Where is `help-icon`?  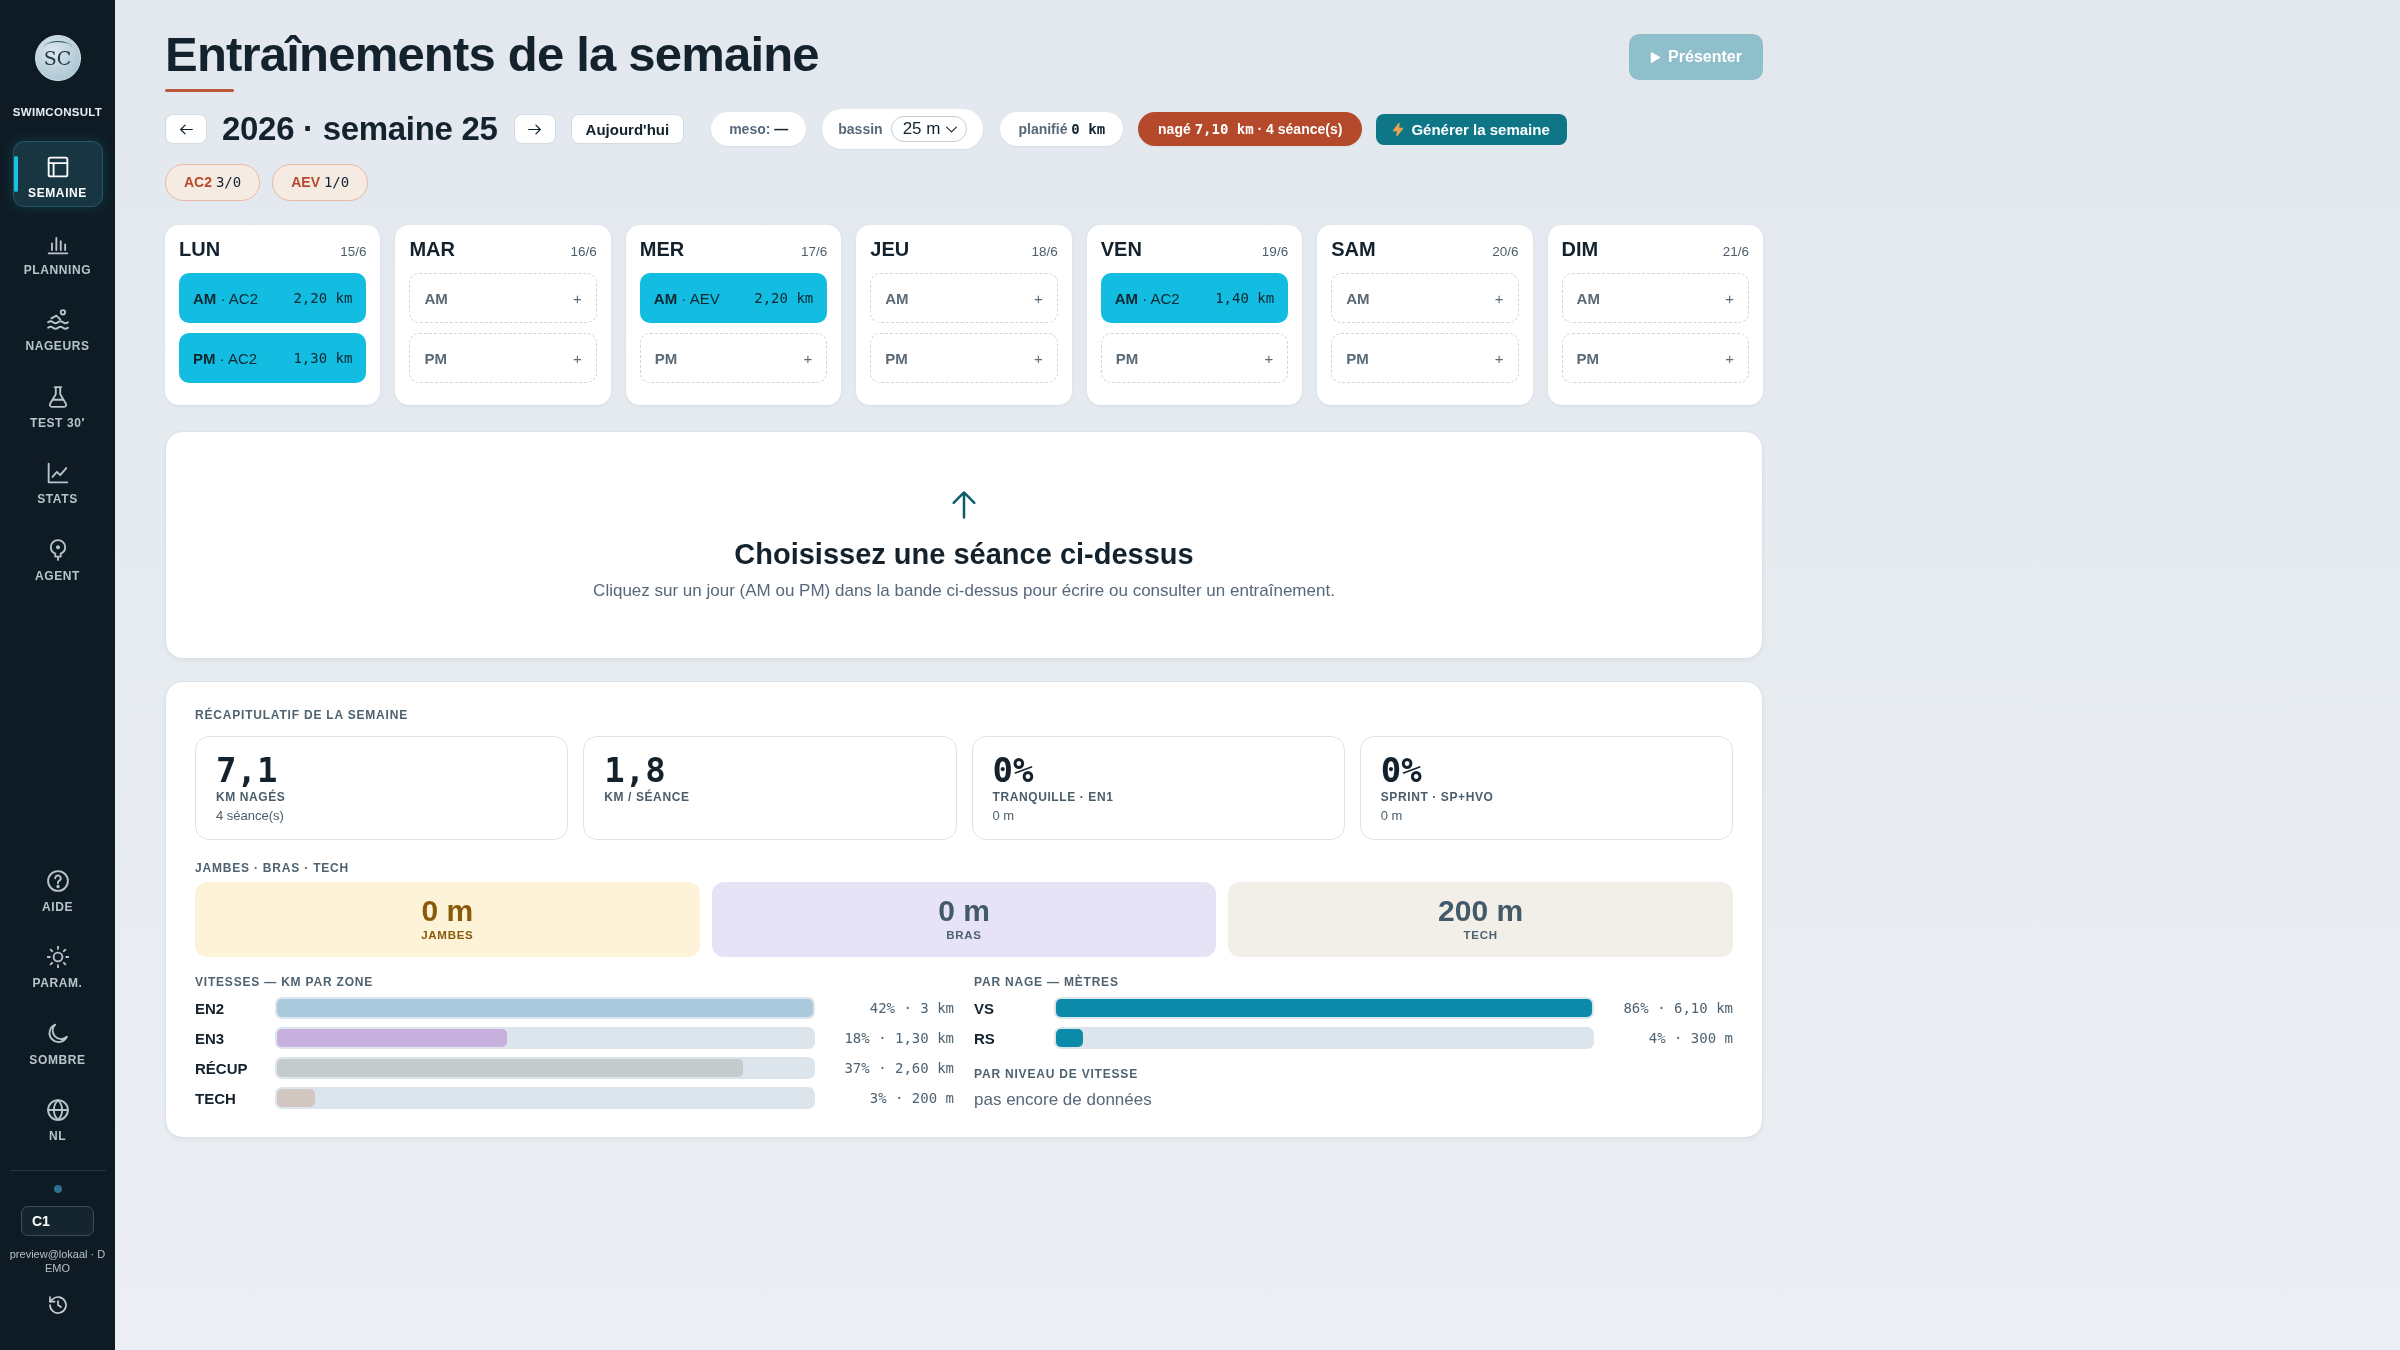 help-icon is located at coordinates (57, 880).